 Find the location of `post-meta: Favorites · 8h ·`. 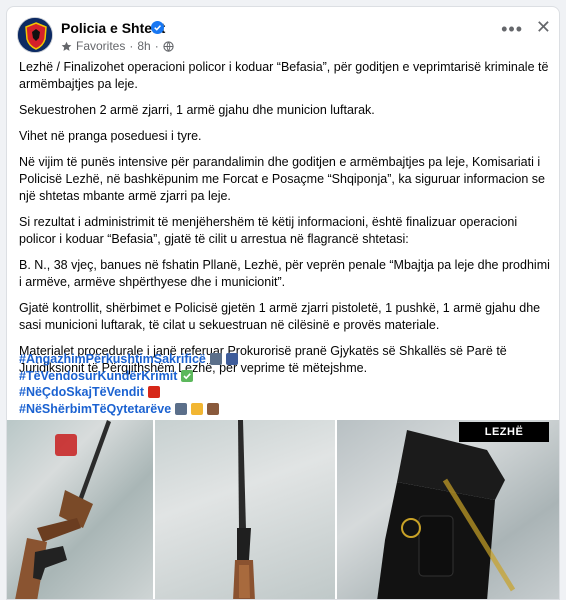

post-meta: Favorites · 8h · is located at coordinates (117, 46).